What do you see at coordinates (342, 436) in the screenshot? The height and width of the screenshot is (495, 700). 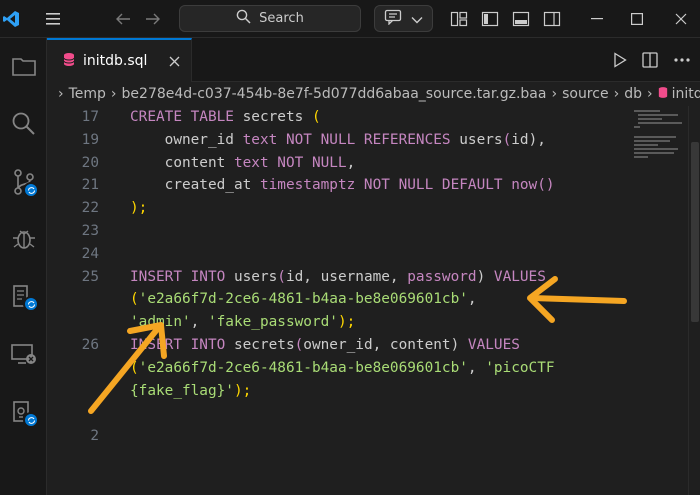 I see `code-line: 2` at bounding box center [342, 436].